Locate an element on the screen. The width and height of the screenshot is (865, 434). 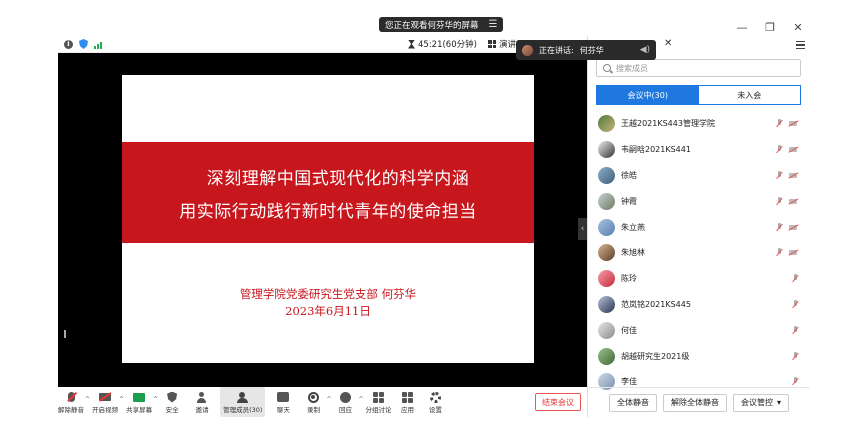
invite-button: 邀请 is located at coordinates (202, 402).